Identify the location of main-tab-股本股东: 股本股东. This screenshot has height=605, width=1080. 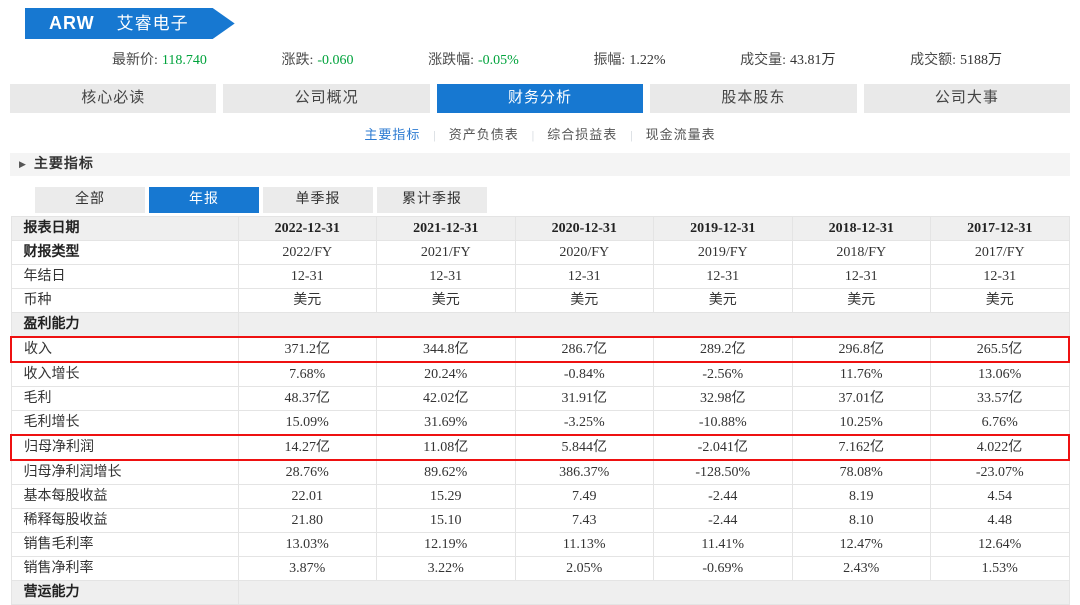
(753, 98).